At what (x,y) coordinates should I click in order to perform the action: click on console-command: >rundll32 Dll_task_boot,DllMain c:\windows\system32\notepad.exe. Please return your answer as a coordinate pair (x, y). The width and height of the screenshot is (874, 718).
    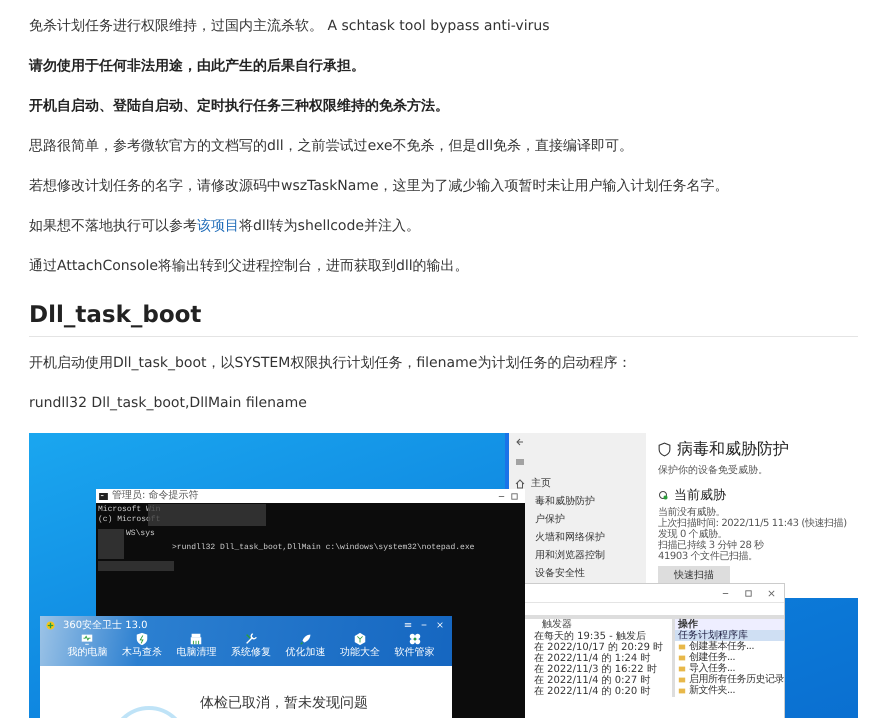
    Looking at the image, I should click on (322, 548).